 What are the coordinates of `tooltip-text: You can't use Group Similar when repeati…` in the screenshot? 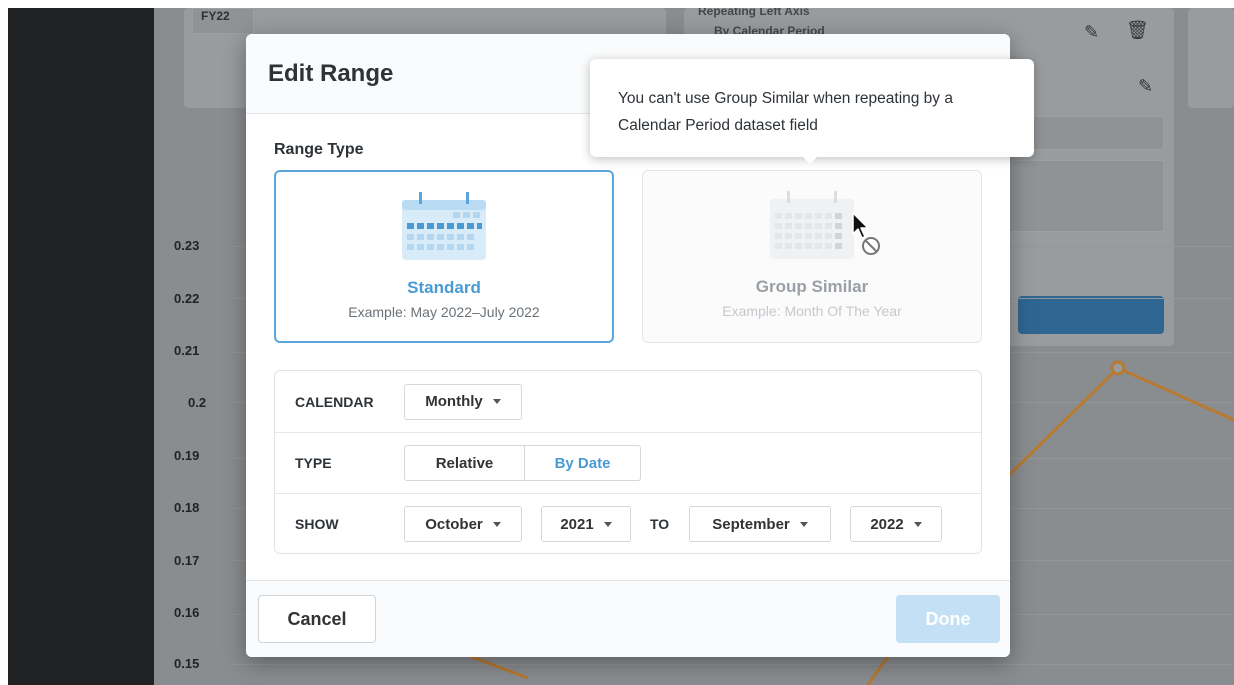 It's located at (785, 112).